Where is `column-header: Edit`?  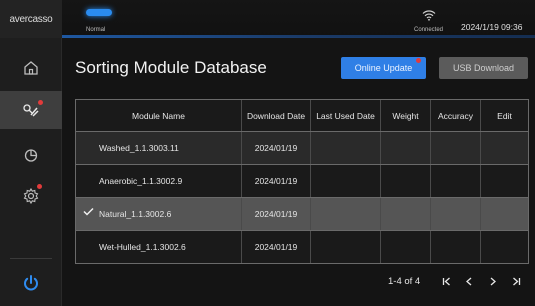
column-header: Edit is located at coordinates (504, 115).